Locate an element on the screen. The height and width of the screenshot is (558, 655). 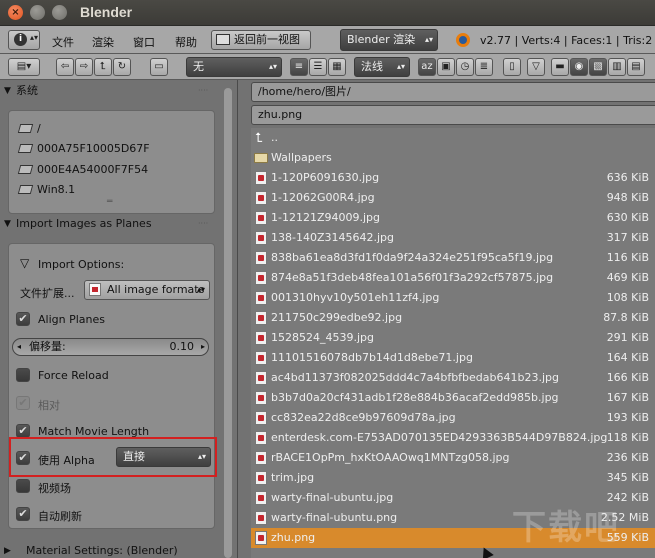
video-field-checkbox is located at coordinates (23, 486).